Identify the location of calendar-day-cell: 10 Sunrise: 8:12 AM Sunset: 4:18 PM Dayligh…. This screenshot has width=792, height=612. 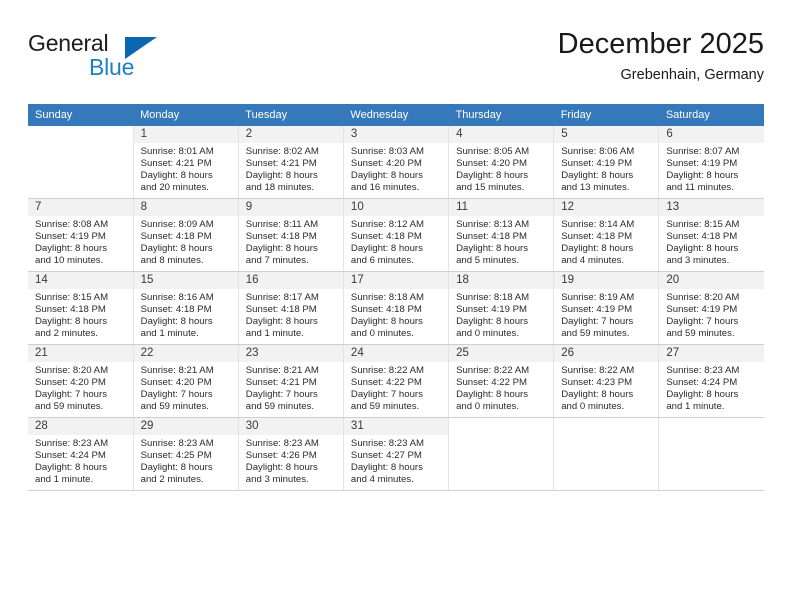
(396, 235).